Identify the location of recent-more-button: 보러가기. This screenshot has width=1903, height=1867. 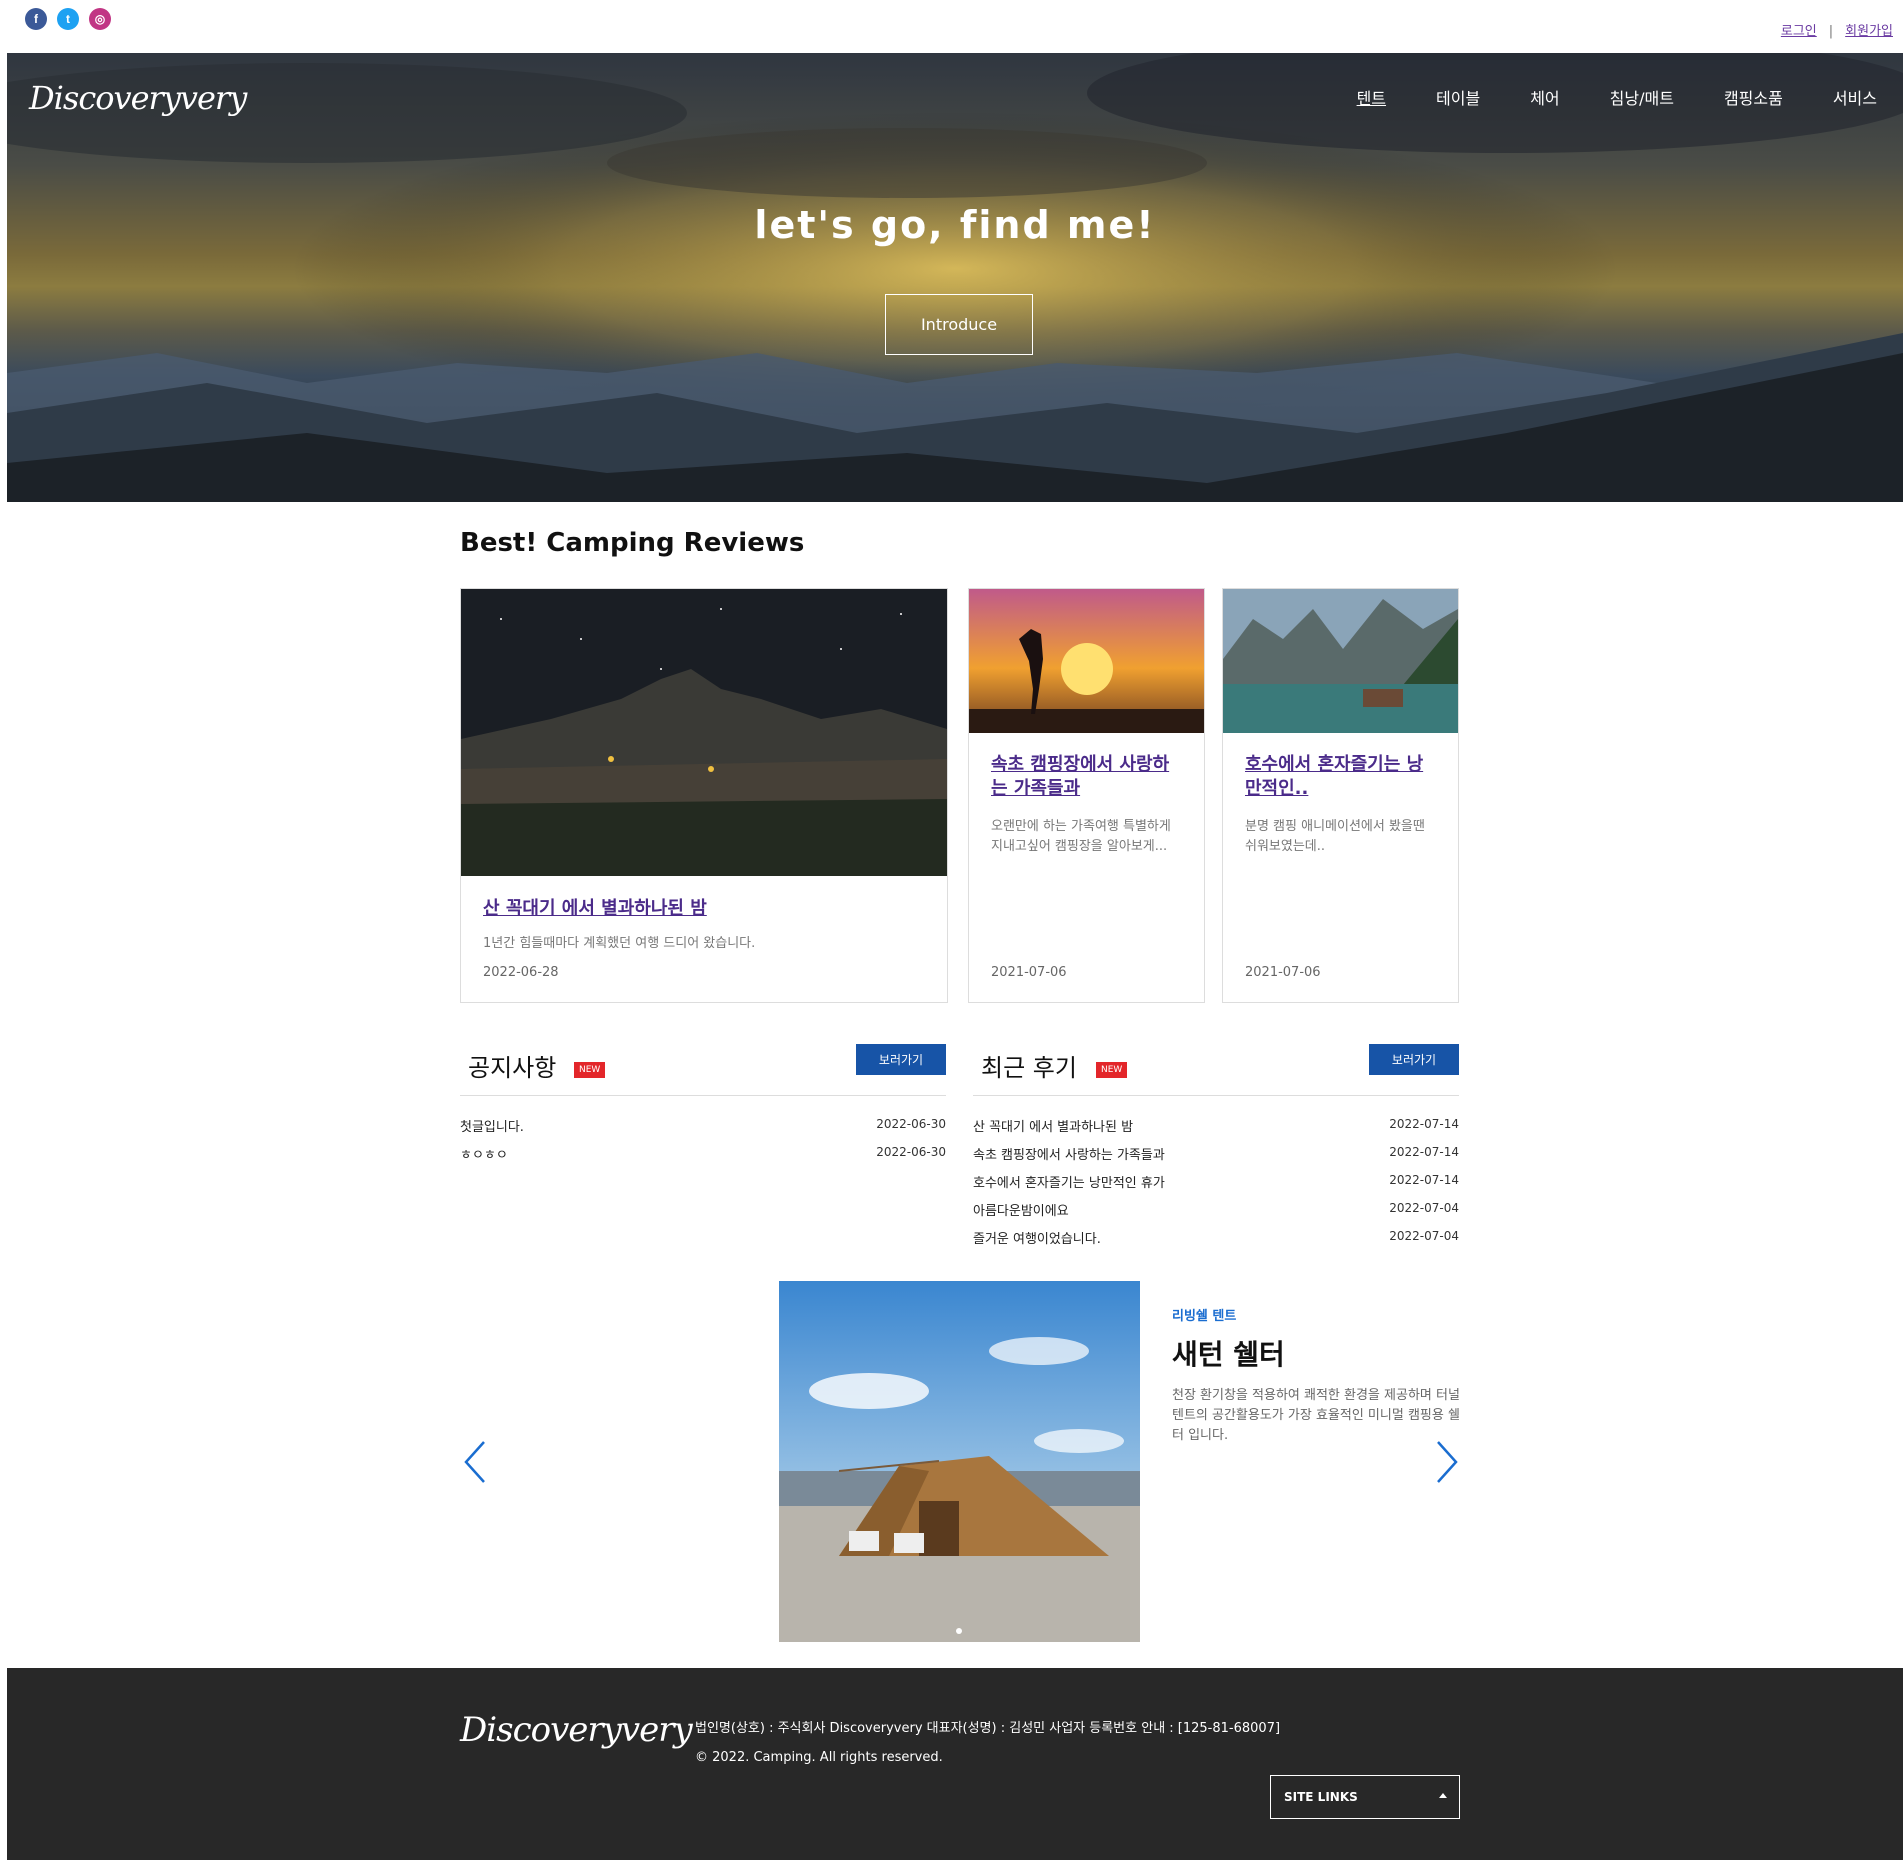
(1414, 1059).